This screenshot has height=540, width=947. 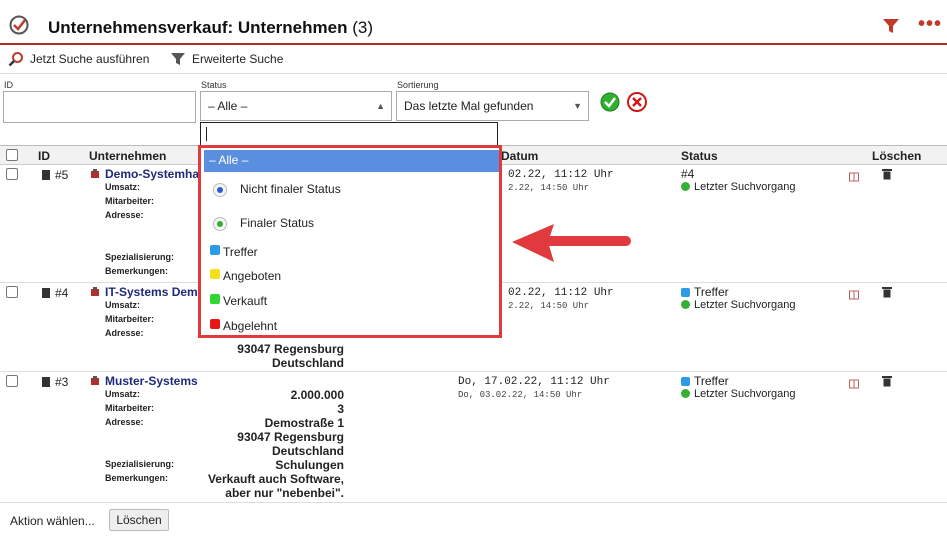 What do you see at coordinates (123, 394) in the screenshot?
I see `field-label-umsatz: Umsatz:` at bounding box center [123, 394].